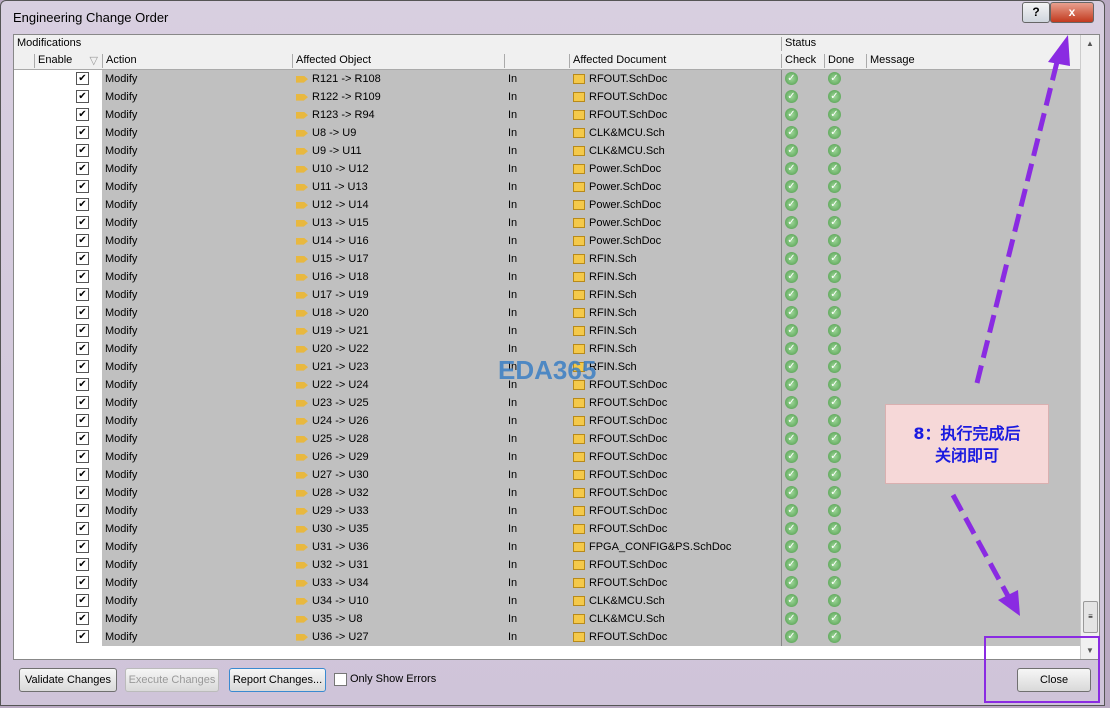 This screenshot has width=1110, height=708. Describe the element at coordinates (1059, 50) in the screenshot. I see `arrow-up-head` at that location.